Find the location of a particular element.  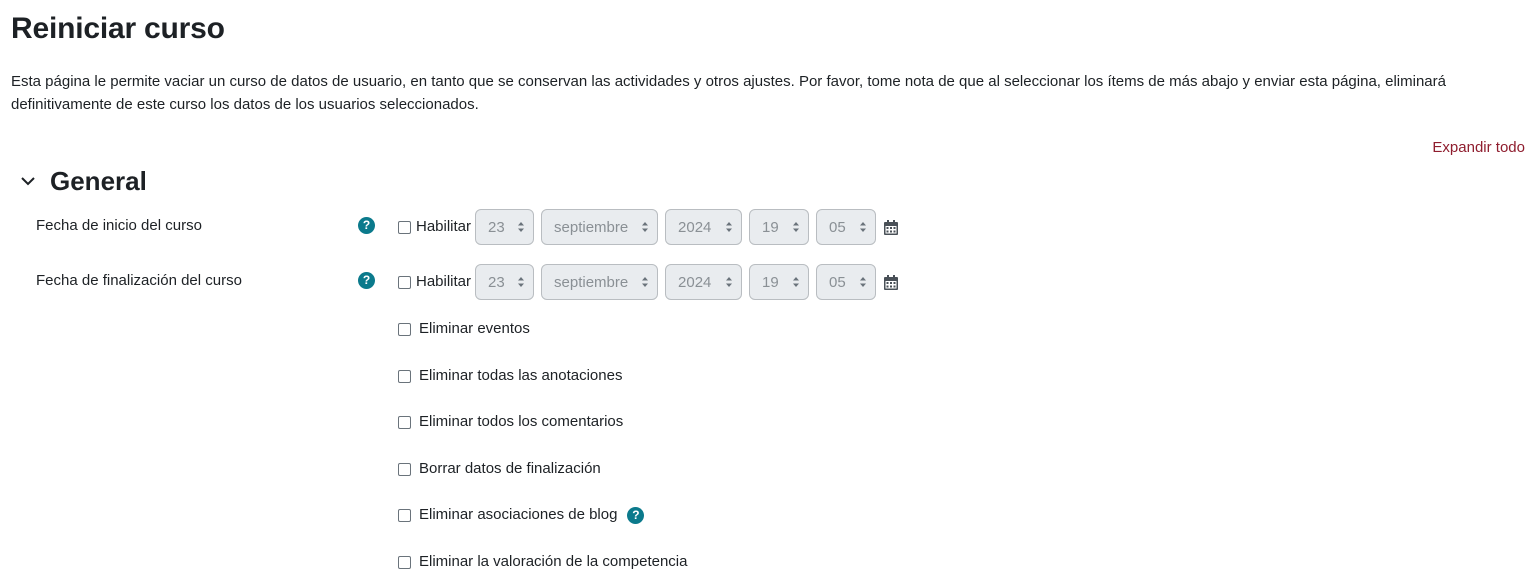

chevron-down-icon is located at coordinates (28, 181).